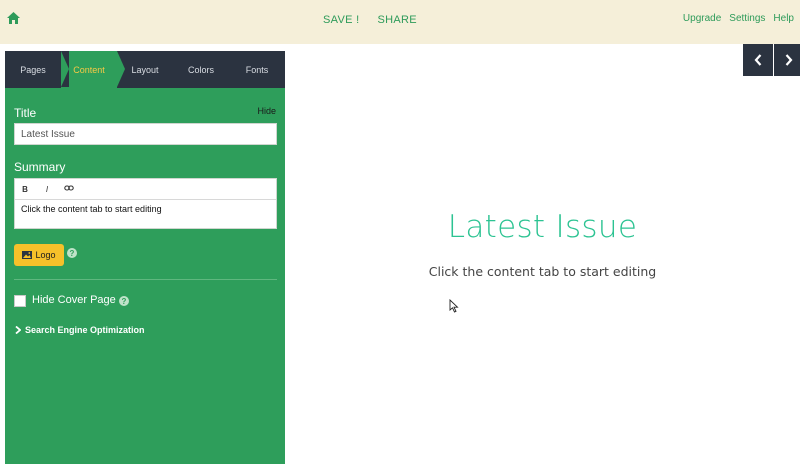 The height and width of the screenshot is (464, 800). What do you see at coordinates (27, 255) in the screenshot?
I see `image-icon` at bounding box center [27, 255].